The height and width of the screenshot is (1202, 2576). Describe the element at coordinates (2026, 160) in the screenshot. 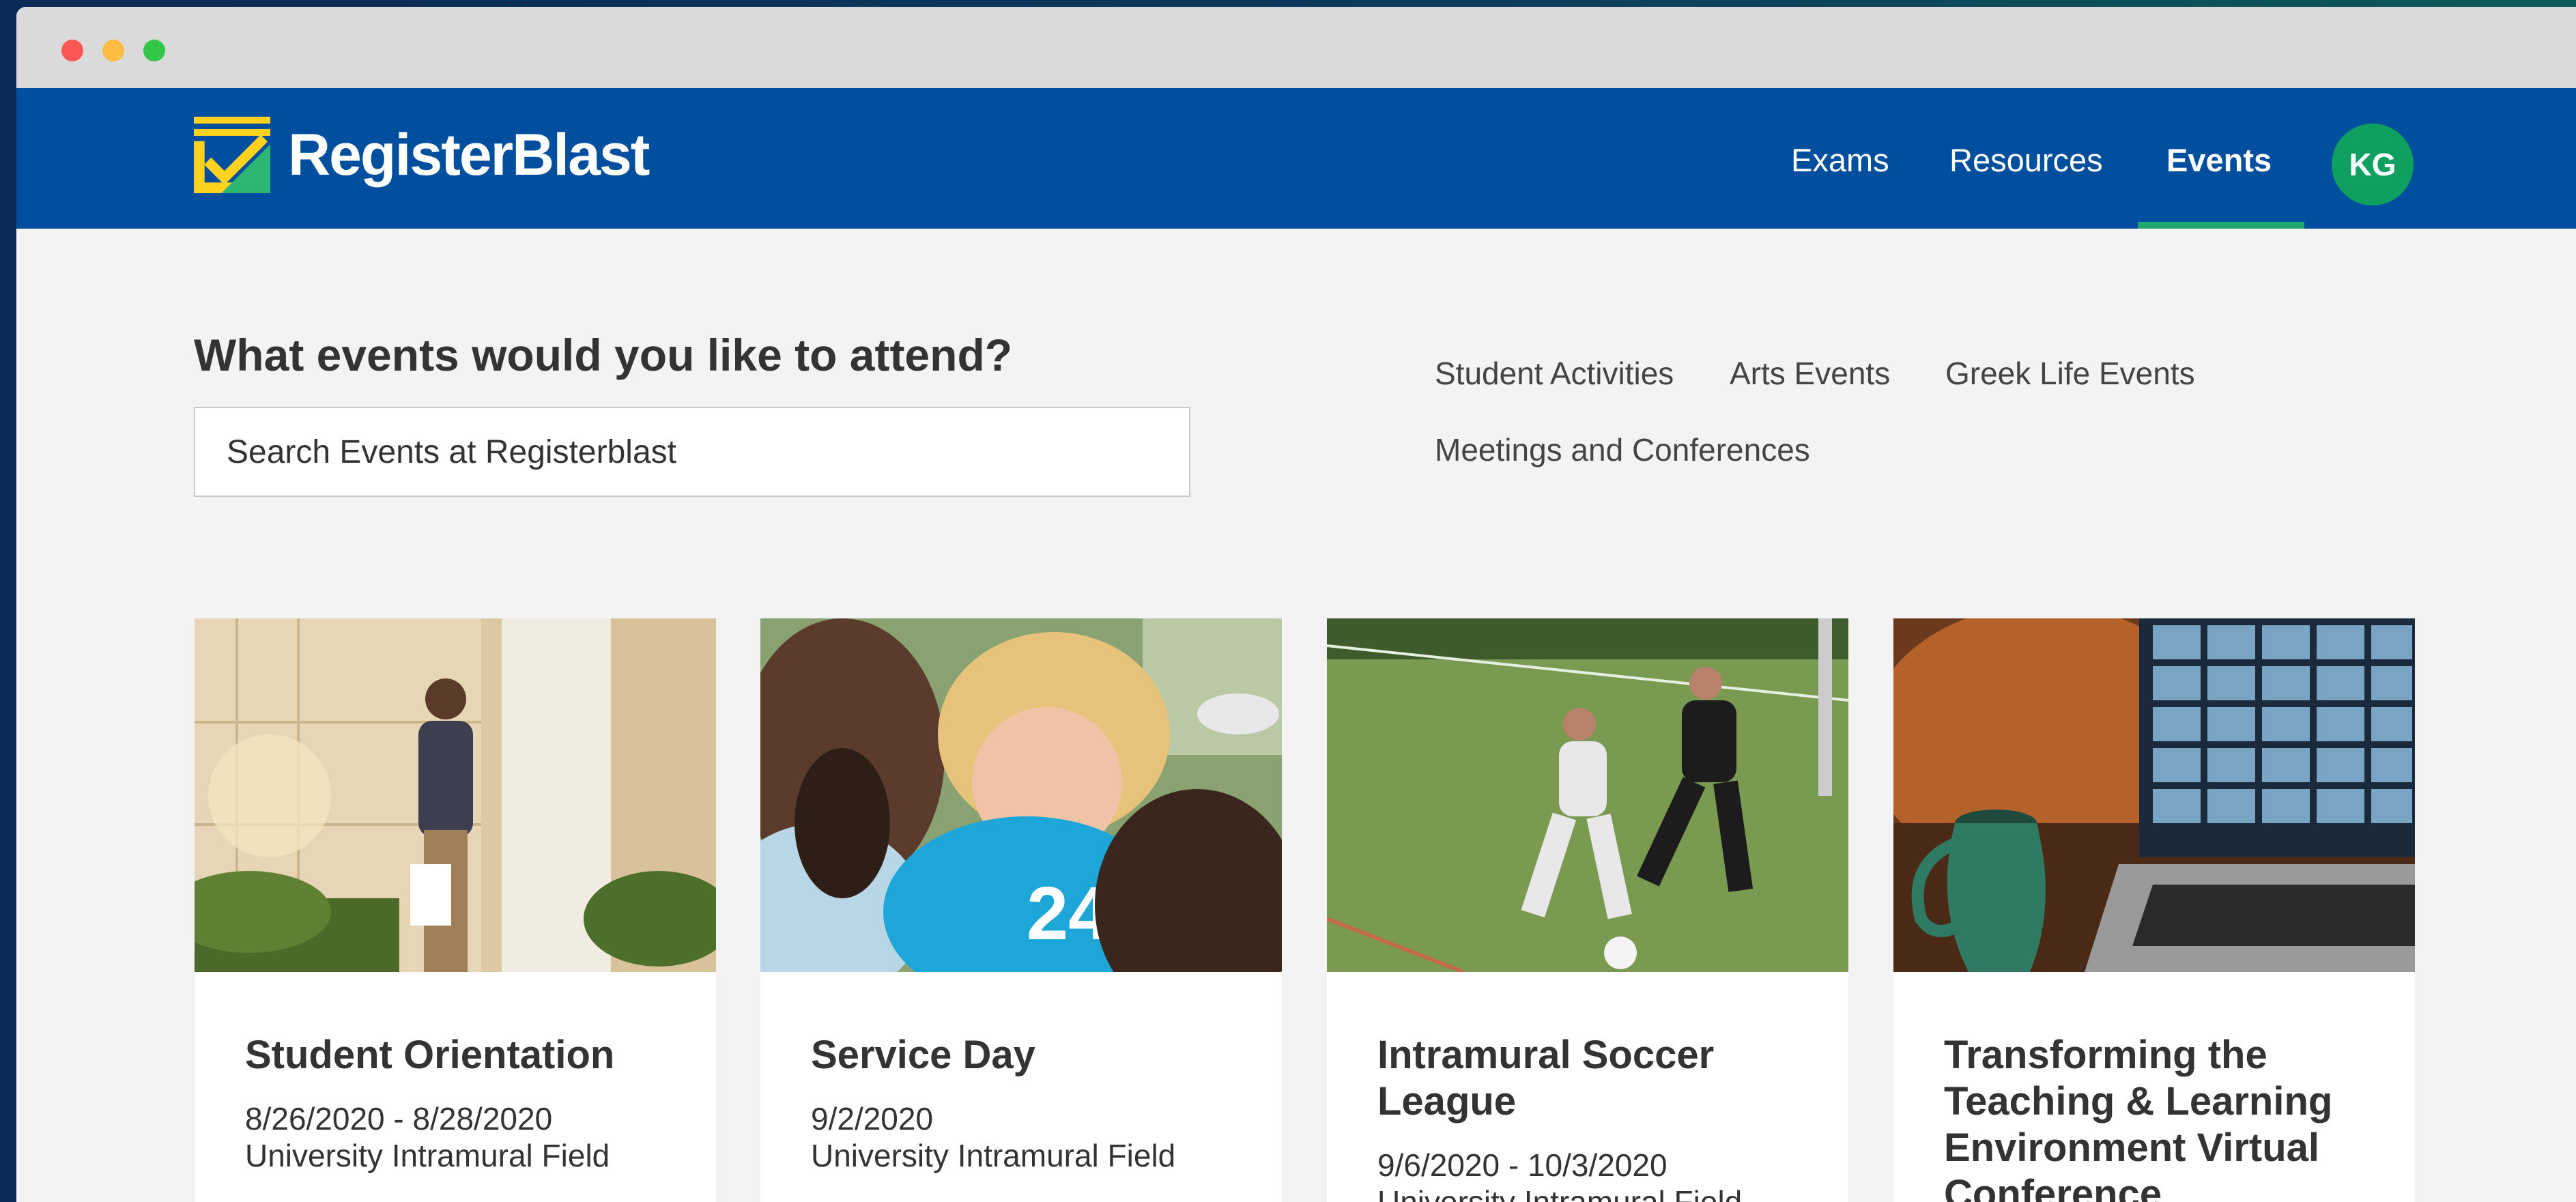

I see `nav-link-resources: Resources` at that location.